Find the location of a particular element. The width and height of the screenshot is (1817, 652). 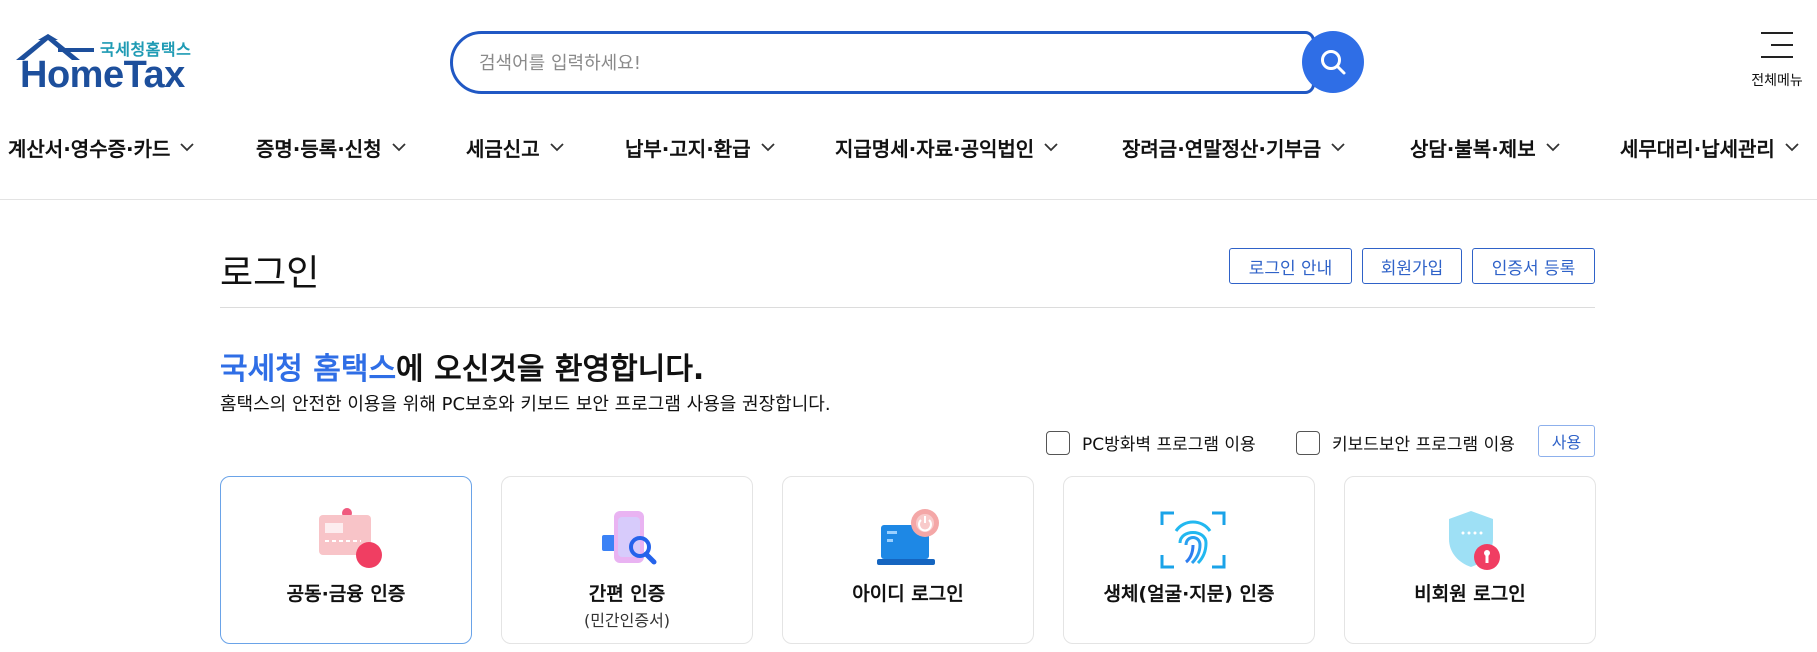

welcome-highlight: 국세청 홈택스 is located at coordinates (308, 369).